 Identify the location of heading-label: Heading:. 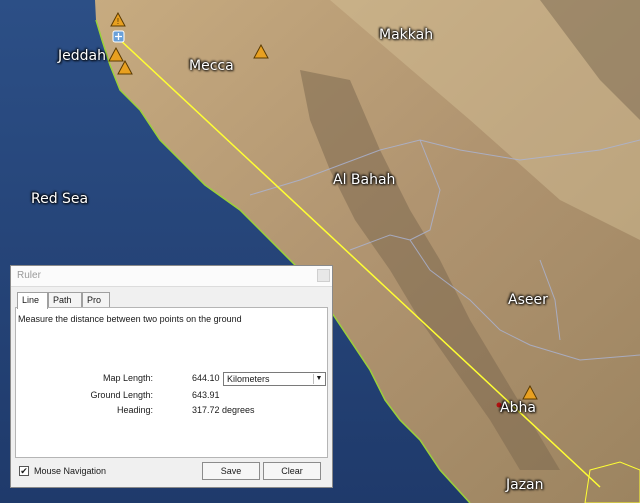
(134, 410).